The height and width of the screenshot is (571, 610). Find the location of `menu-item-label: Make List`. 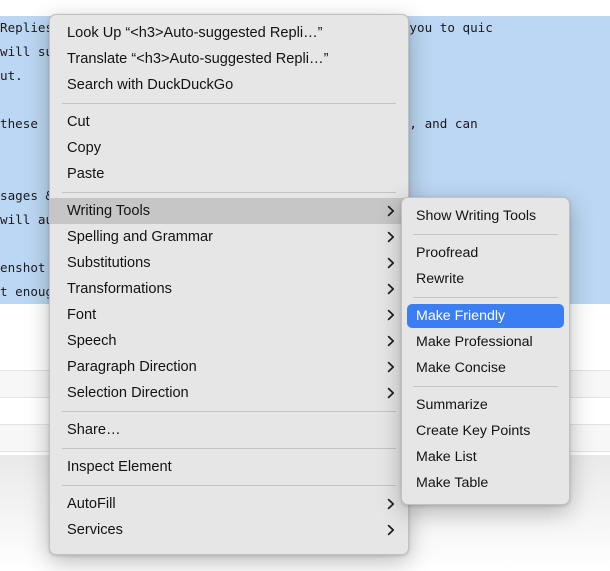

menu-item-label: Make List is located at coordinates (446, 457).